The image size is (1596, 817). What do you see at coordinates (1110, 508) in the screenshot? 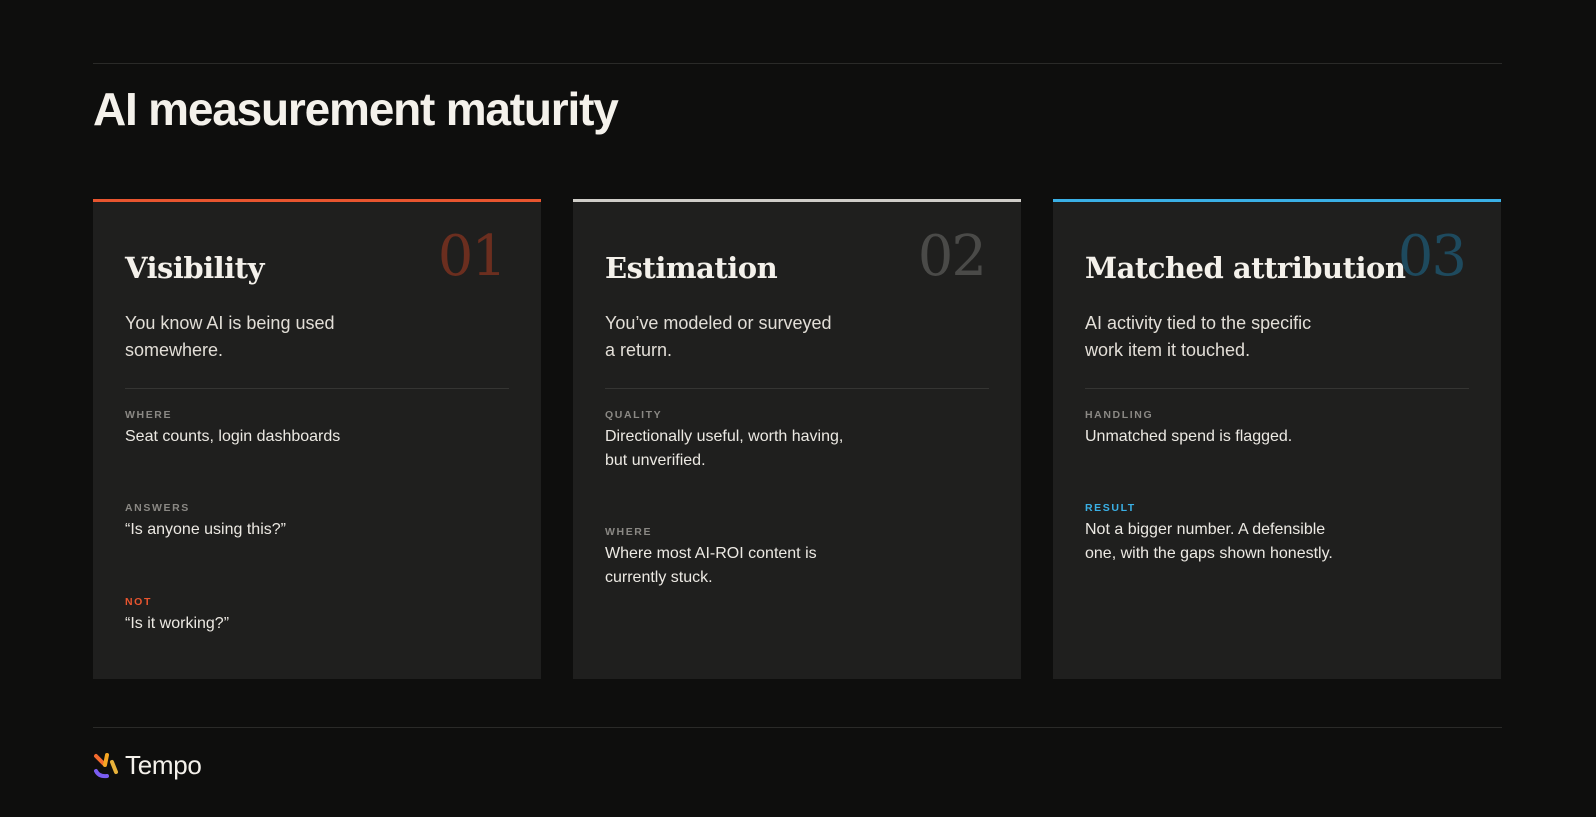
I see `item-label: RESULT` at bounding box center [1110, 508].